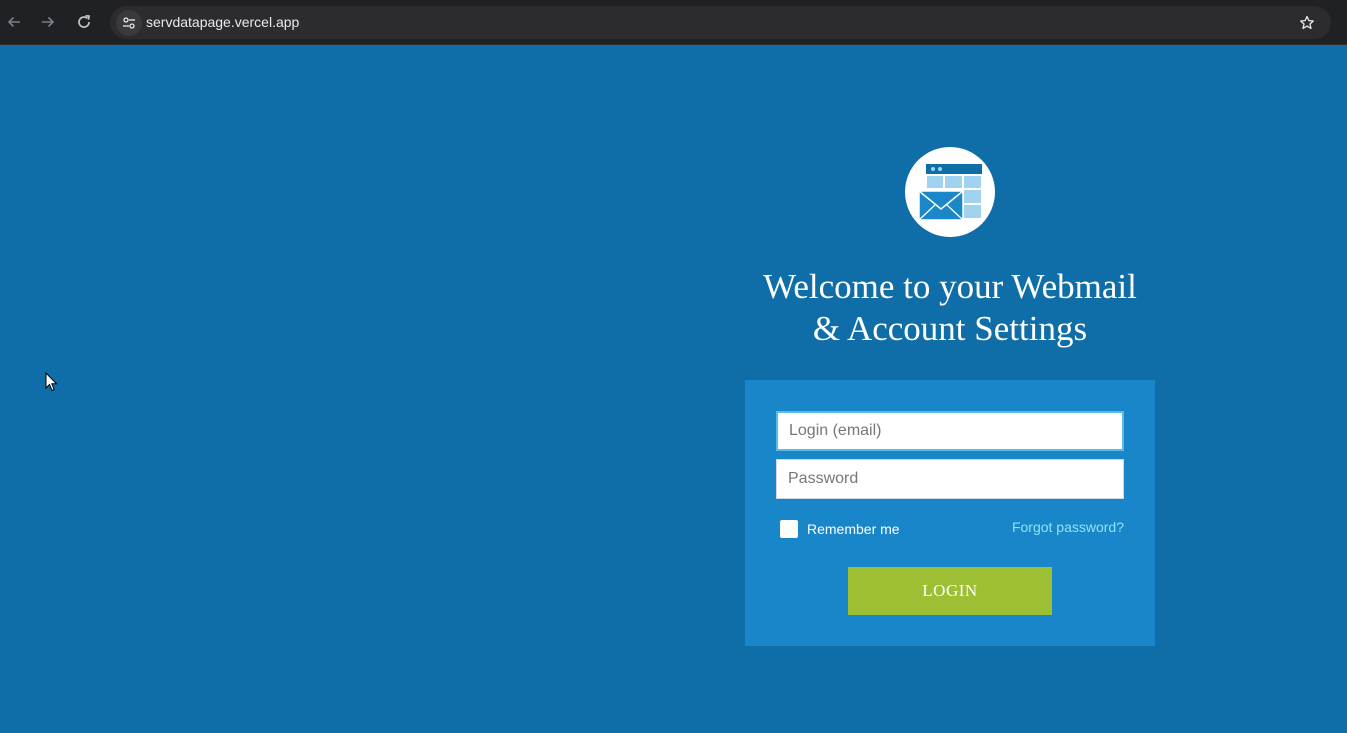 This screenshot has height=733, width=1347. I want to click on reload-button, so click(84, 22).